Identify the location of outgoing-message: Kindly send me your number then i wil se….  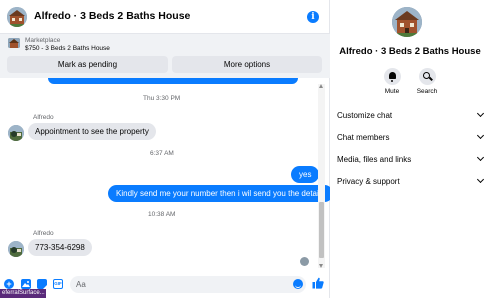
(219, 193).